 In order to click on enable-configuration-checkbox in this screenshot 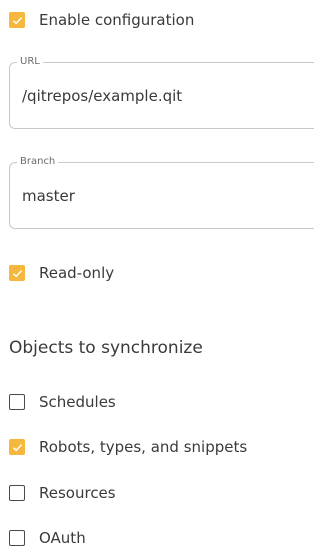, I will do `click(17, 20)`.